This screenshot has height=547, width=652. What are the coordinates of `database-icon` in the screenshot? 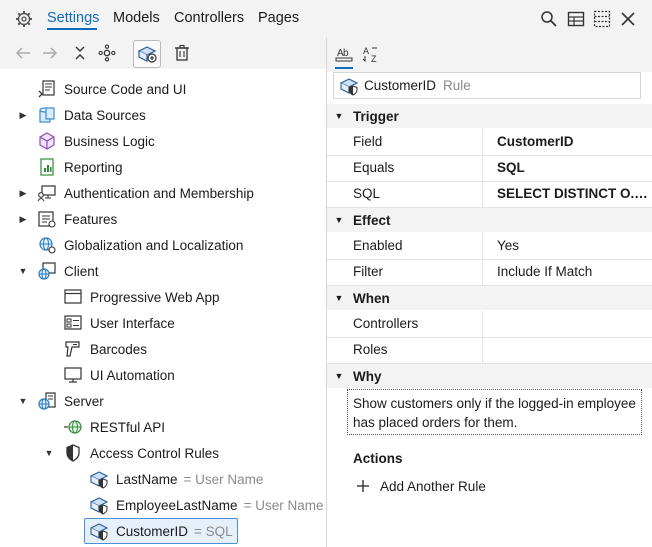 It's located at (47, 115).